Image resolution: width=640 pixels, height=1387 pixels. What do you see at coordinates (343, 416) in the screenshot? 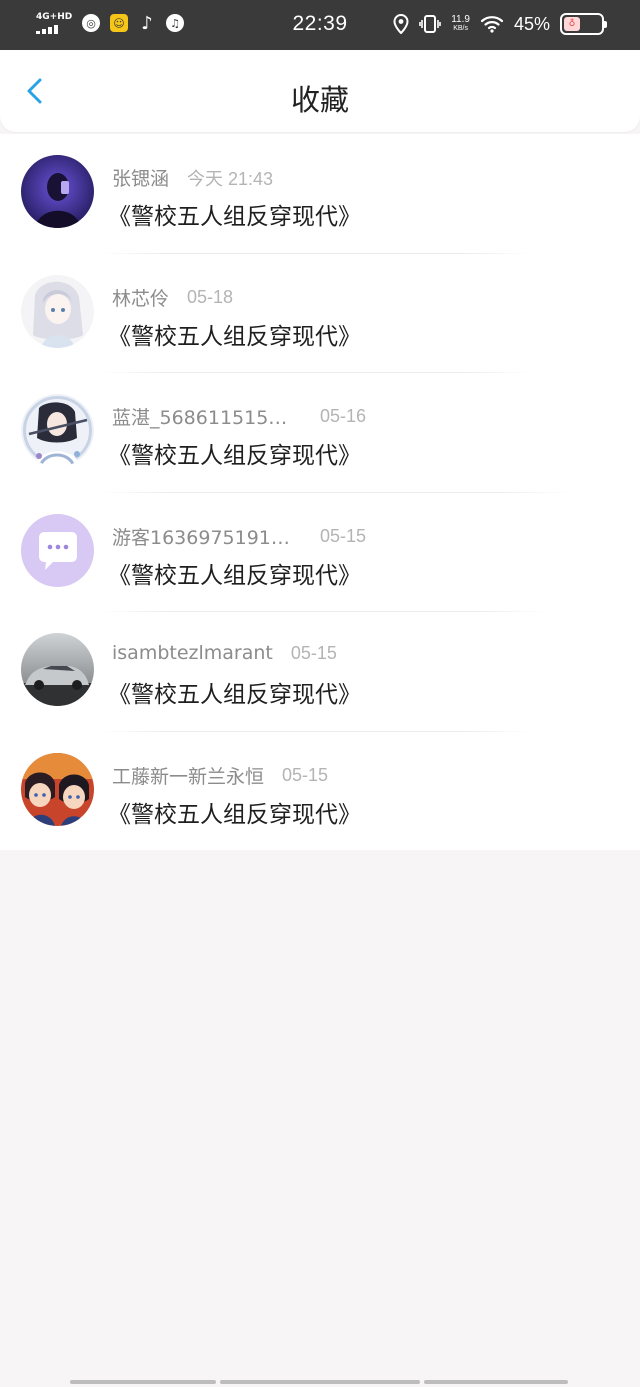
I see `timestamp: 05-16` at bounding box center [343, 416].